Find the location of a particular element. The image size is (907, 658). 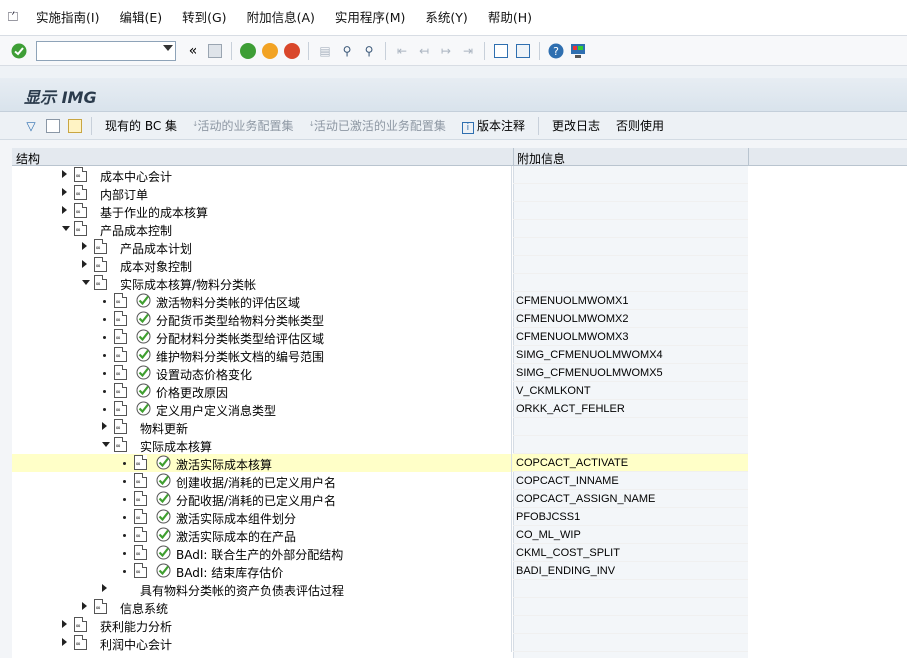

tree-row: 具有物料分类帐的资产负债表评估过程 is located at coordinates (380, 589).